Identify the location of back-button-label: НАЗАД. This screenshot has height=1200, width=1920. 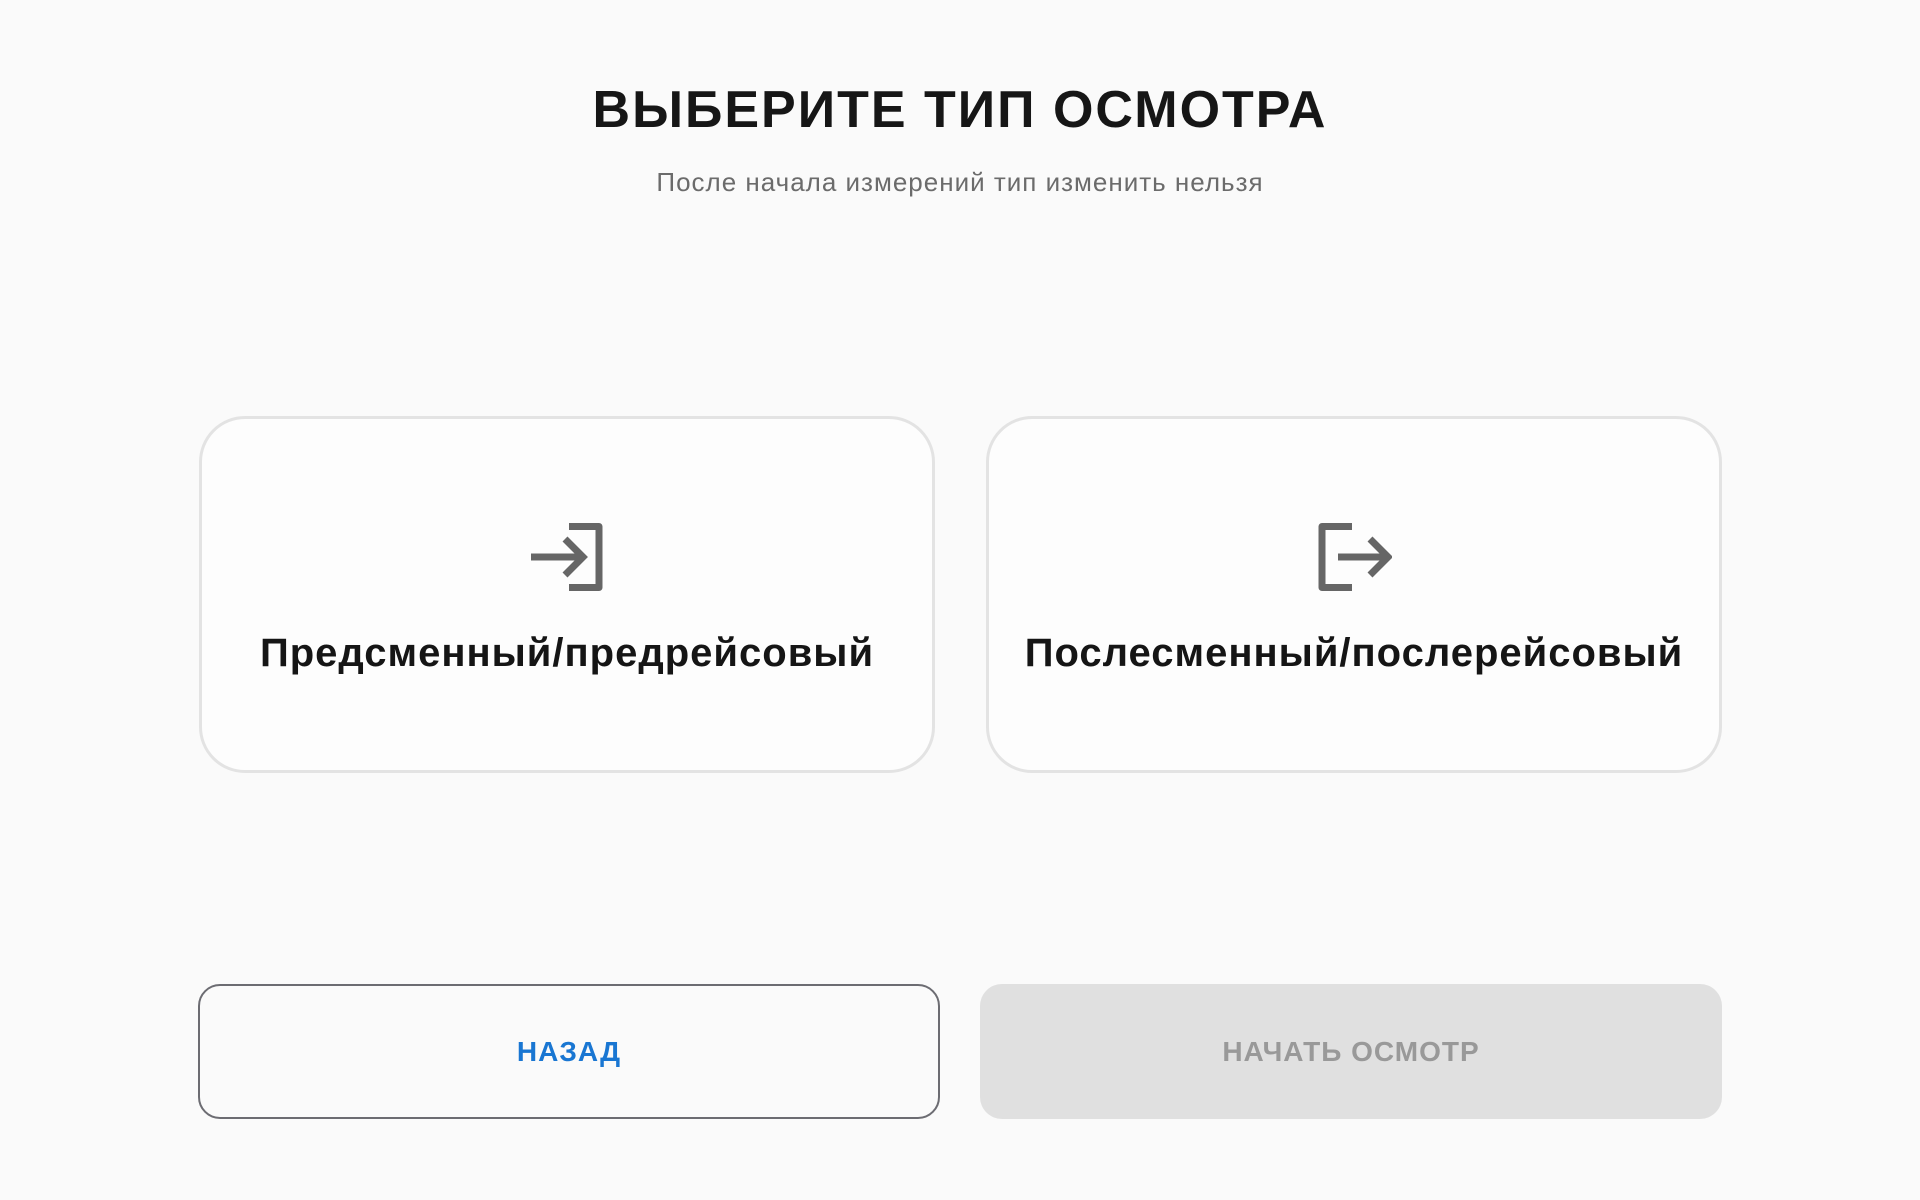
(569, 1051).